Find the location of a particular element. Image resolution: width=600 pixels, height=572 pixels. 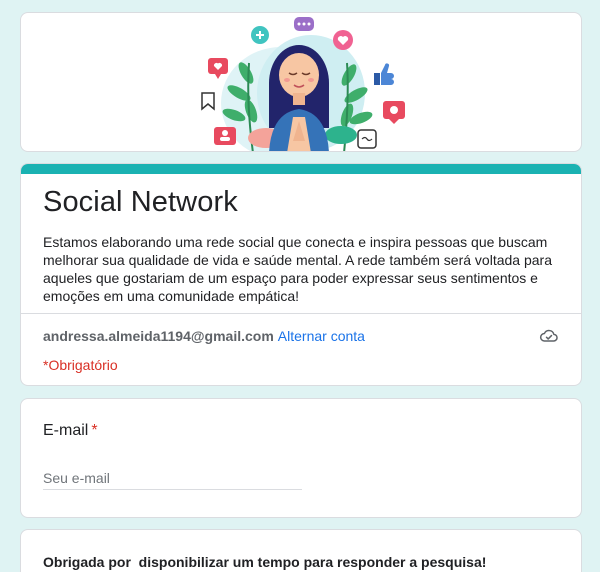

account-email: andressa.almeida1194@gmail.com is located at coordinates (158, 336).